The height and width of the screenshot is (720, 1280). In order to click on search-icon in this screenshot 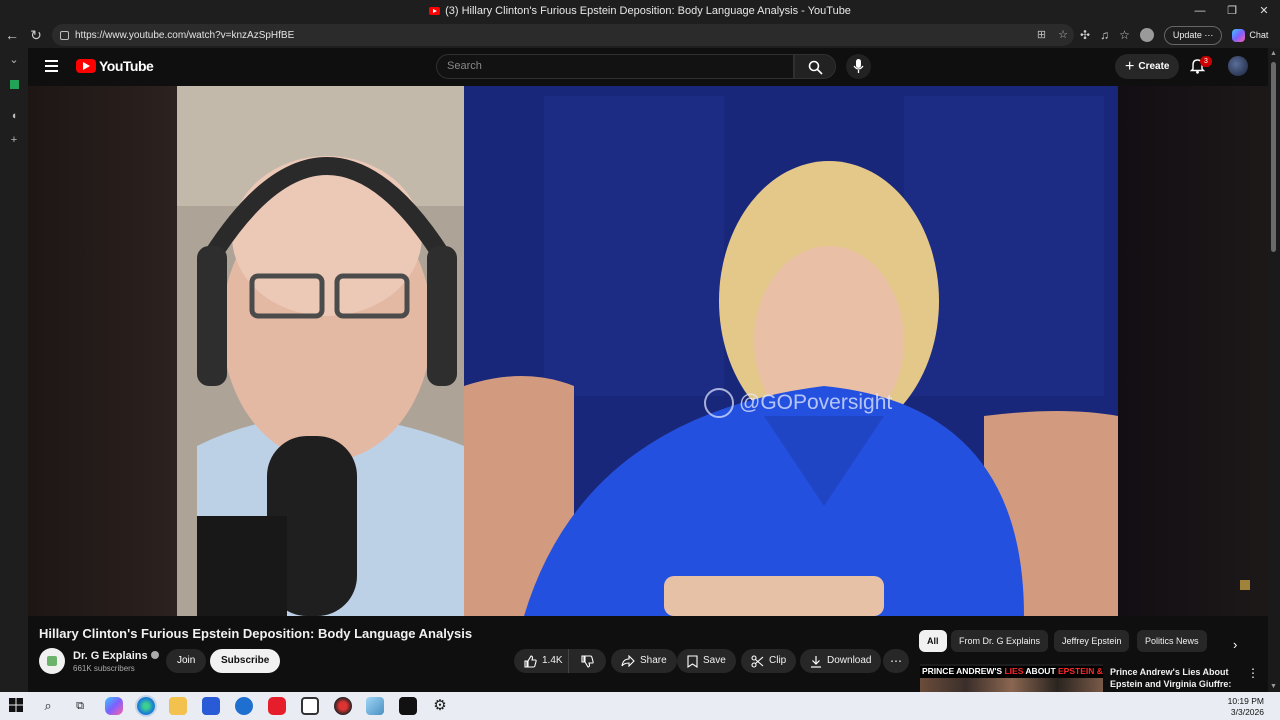, I will do `click(815, 67)`.